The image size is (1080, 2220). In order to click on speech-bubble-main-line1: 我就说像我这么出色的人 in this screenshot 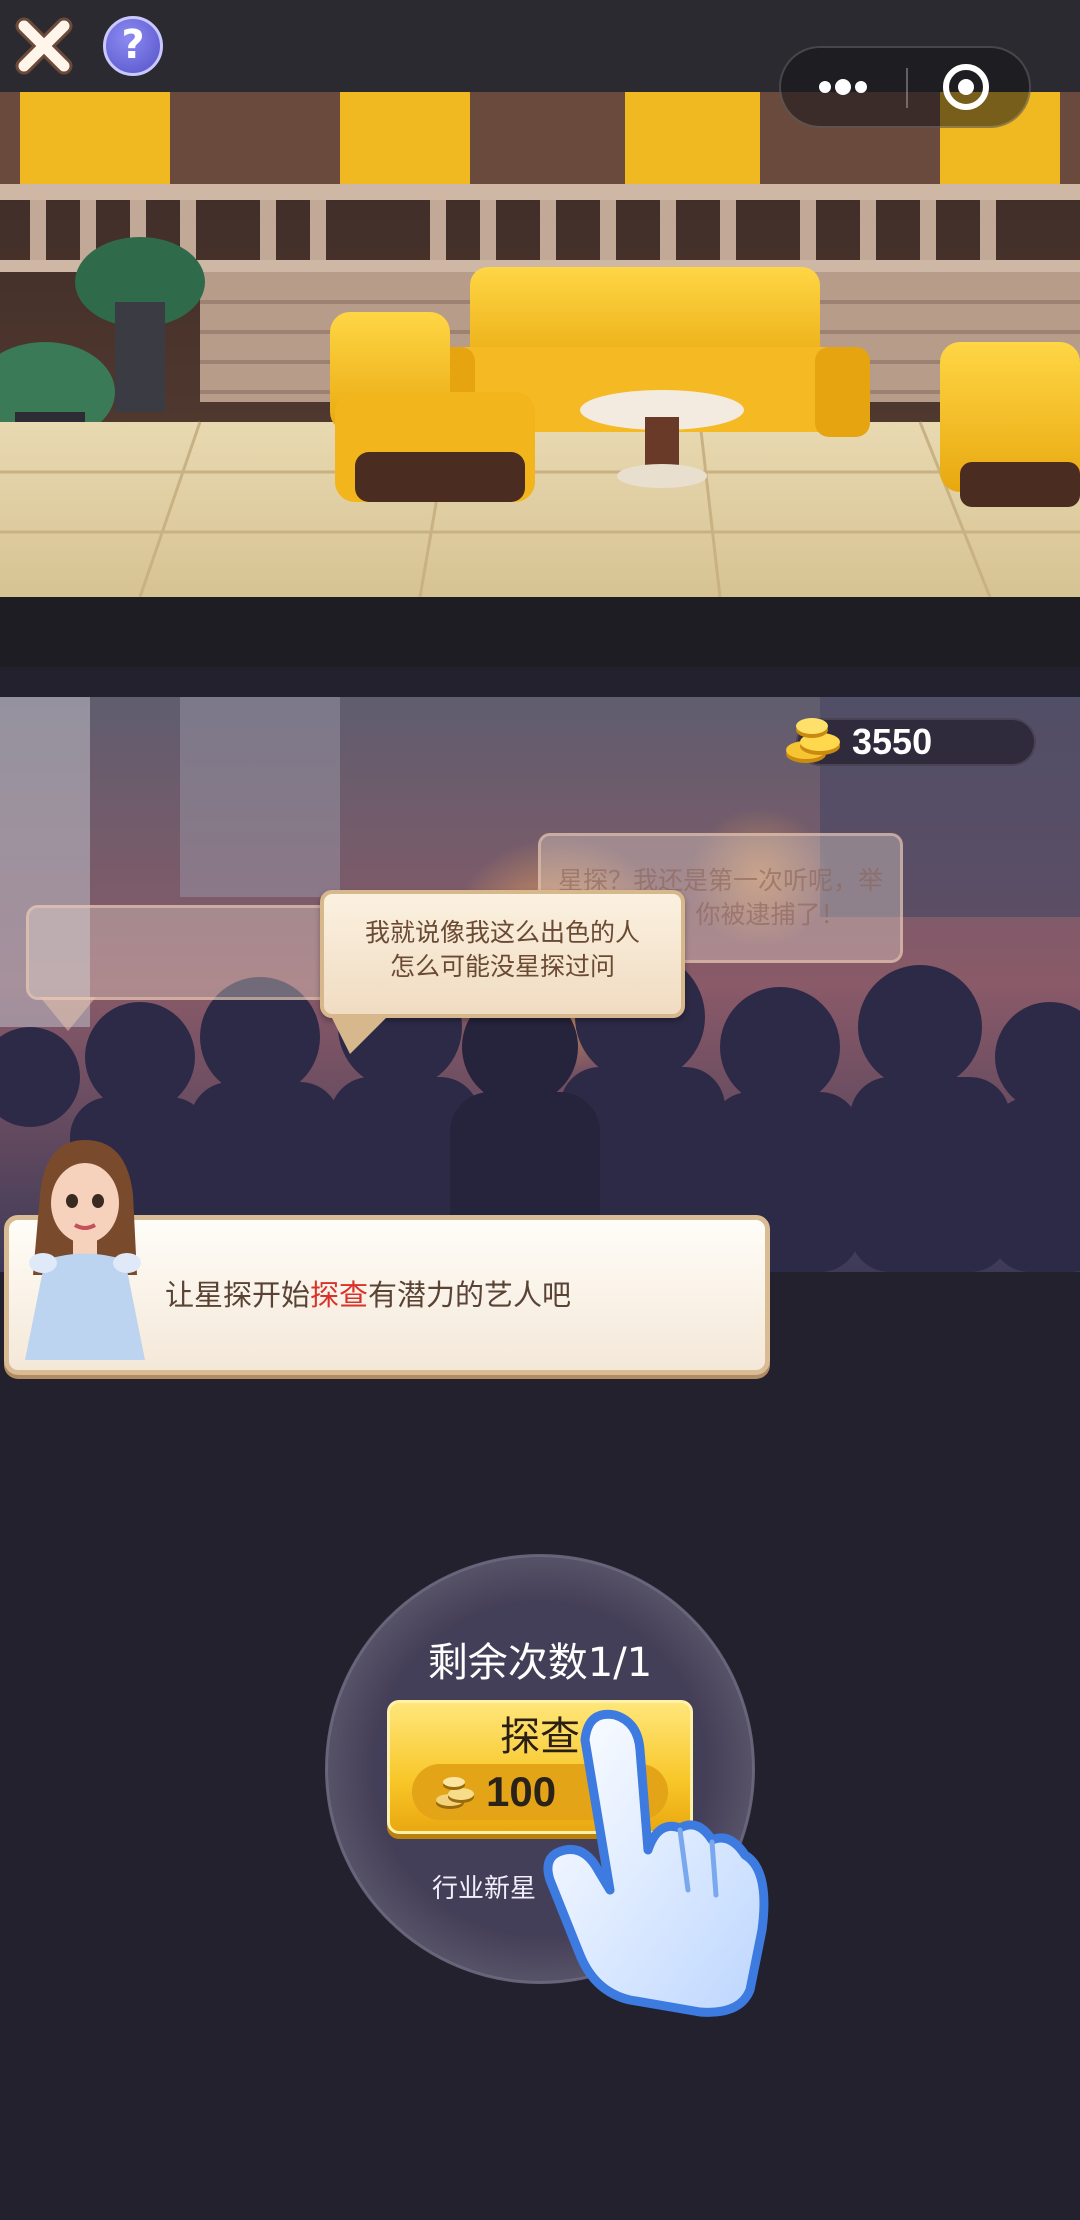, I will do `click(502, 932)`.